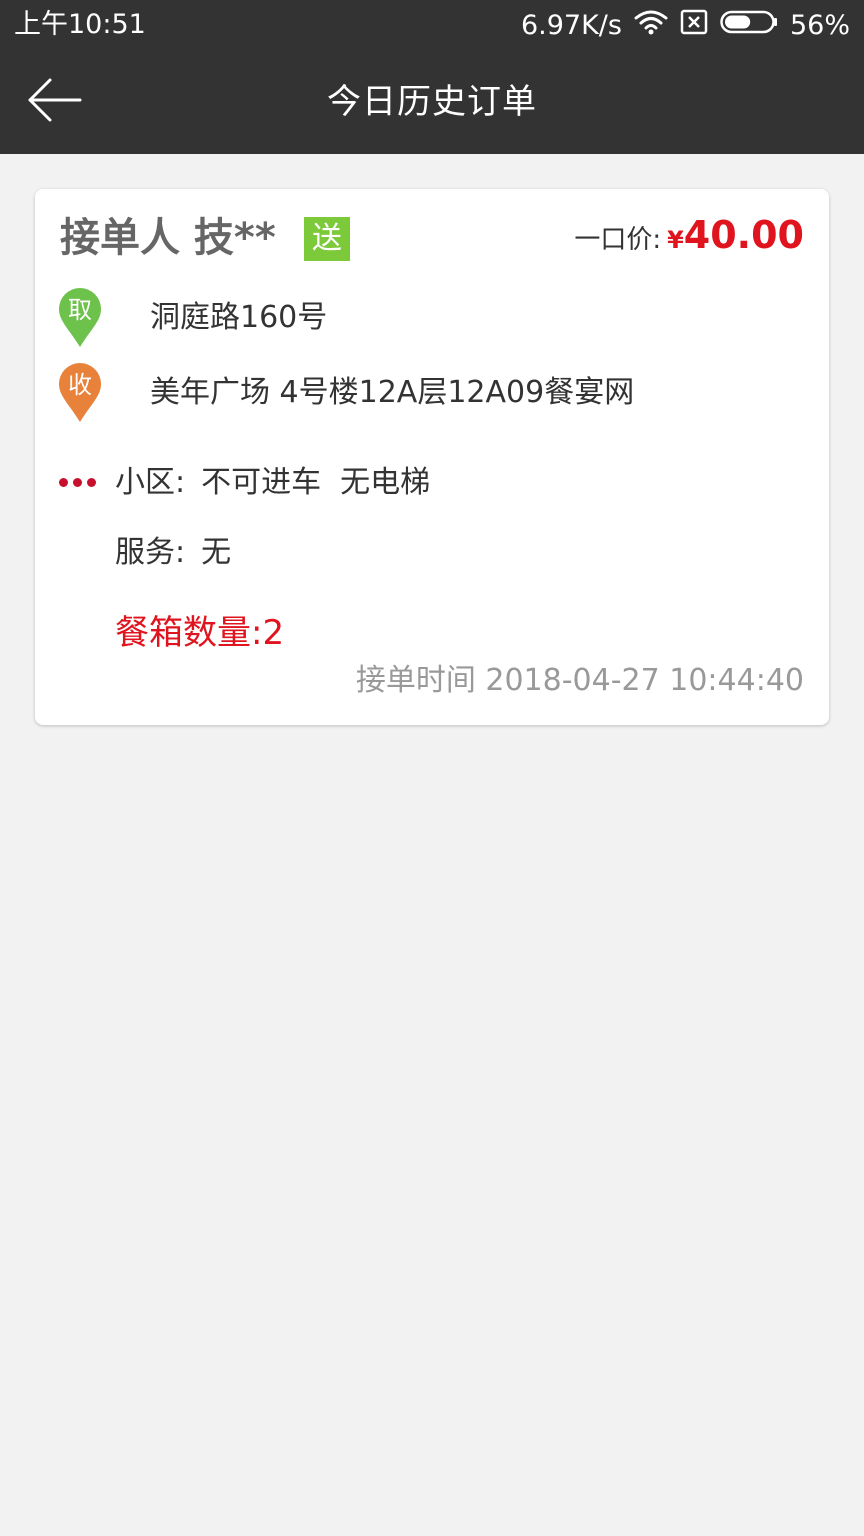  Describe the element at coordinates (819, 25) in the screenshot. I see `battery-percent: 56%` at that location.